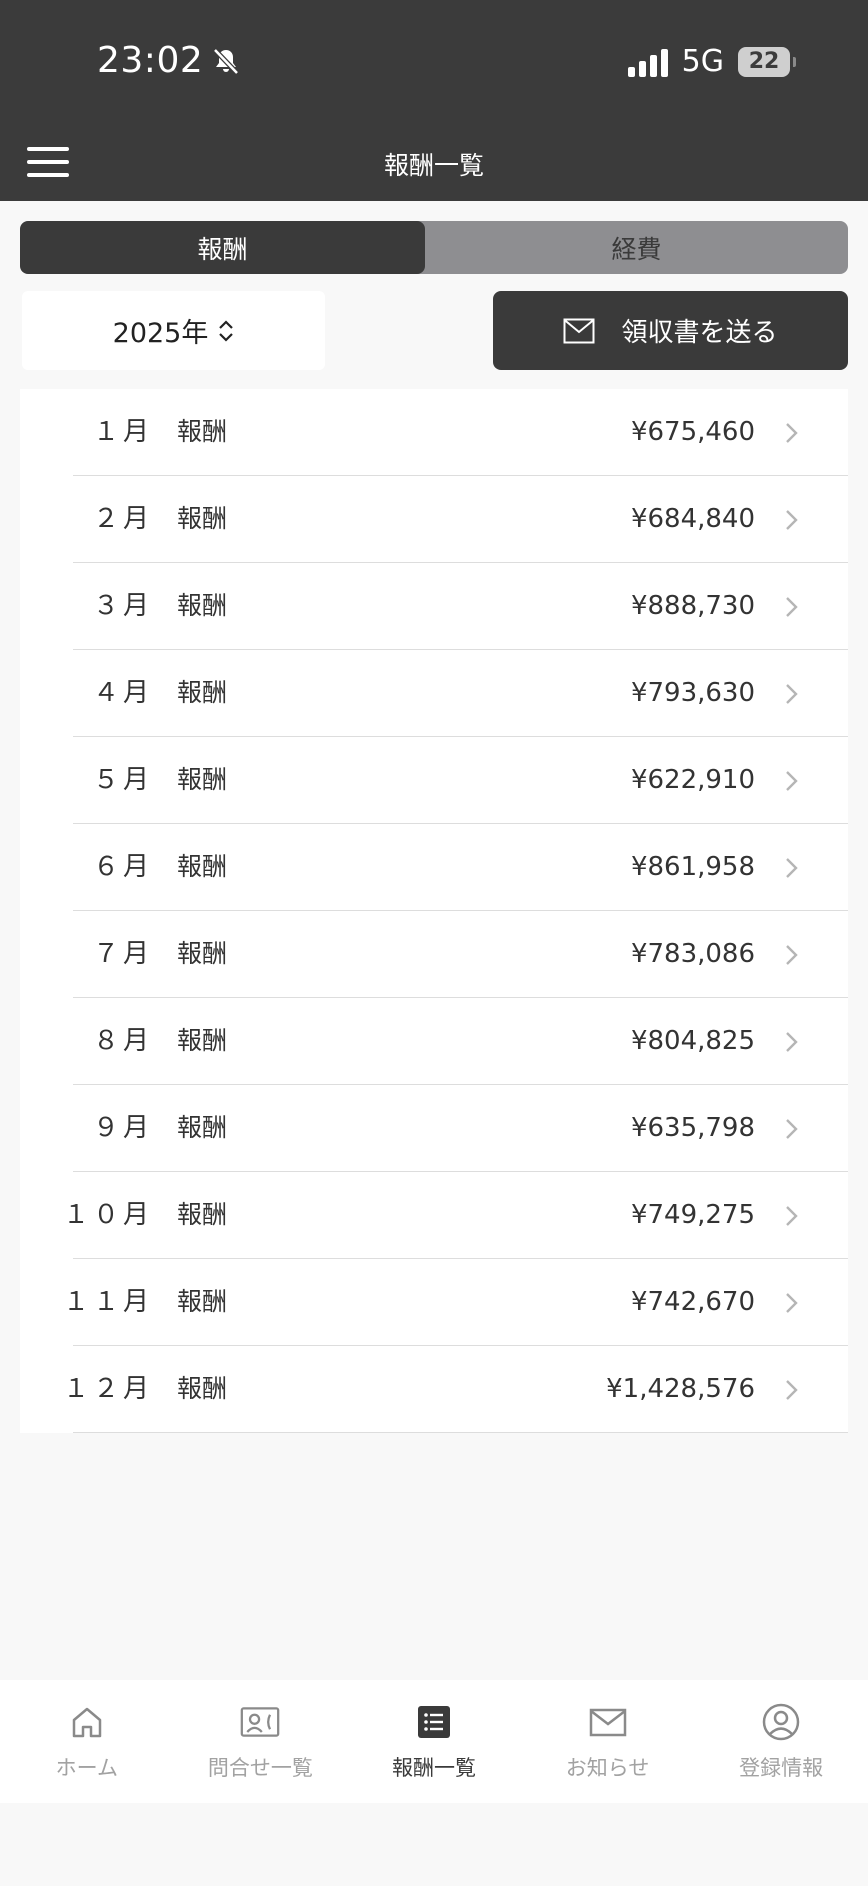  Describe the element at coordinates (460, 432) in the screenshot. I see `list-item: １月 報酬 ¥675,460` at that location.